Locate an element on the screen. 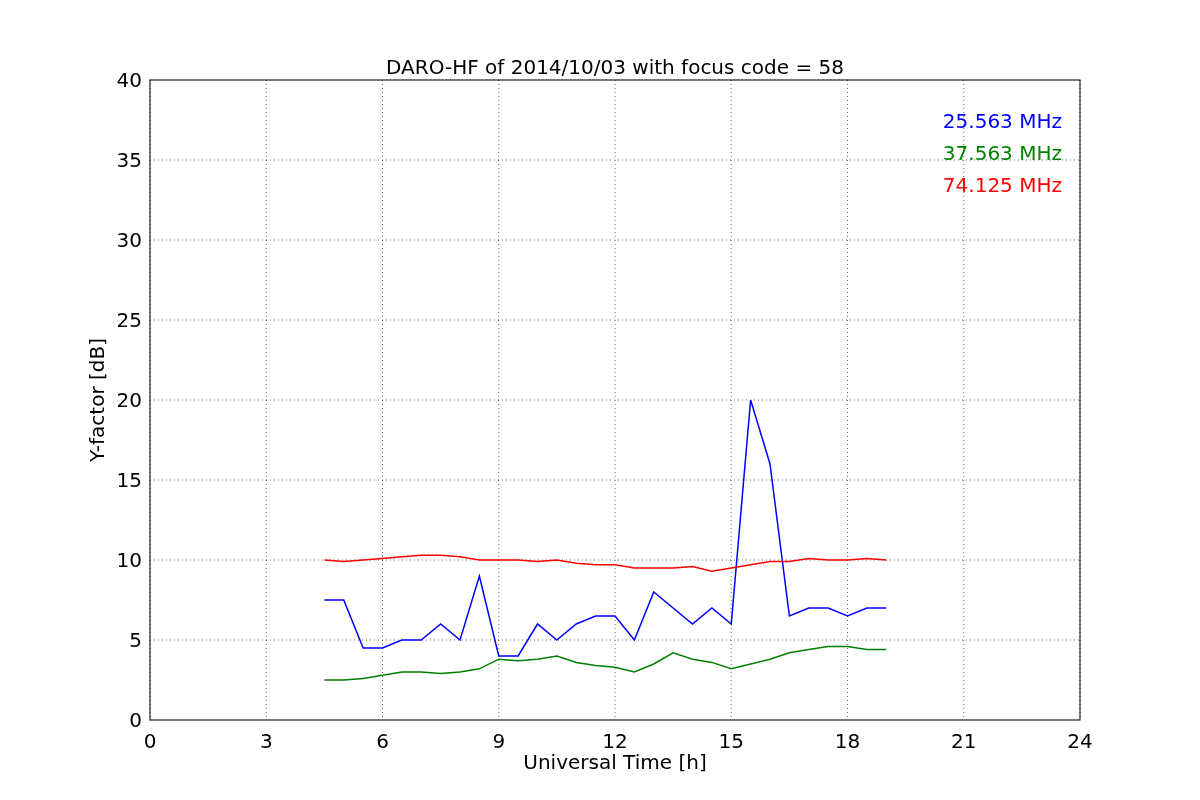  y-axis-label: Y-factor [dB] is located at coordinates (97, 400).